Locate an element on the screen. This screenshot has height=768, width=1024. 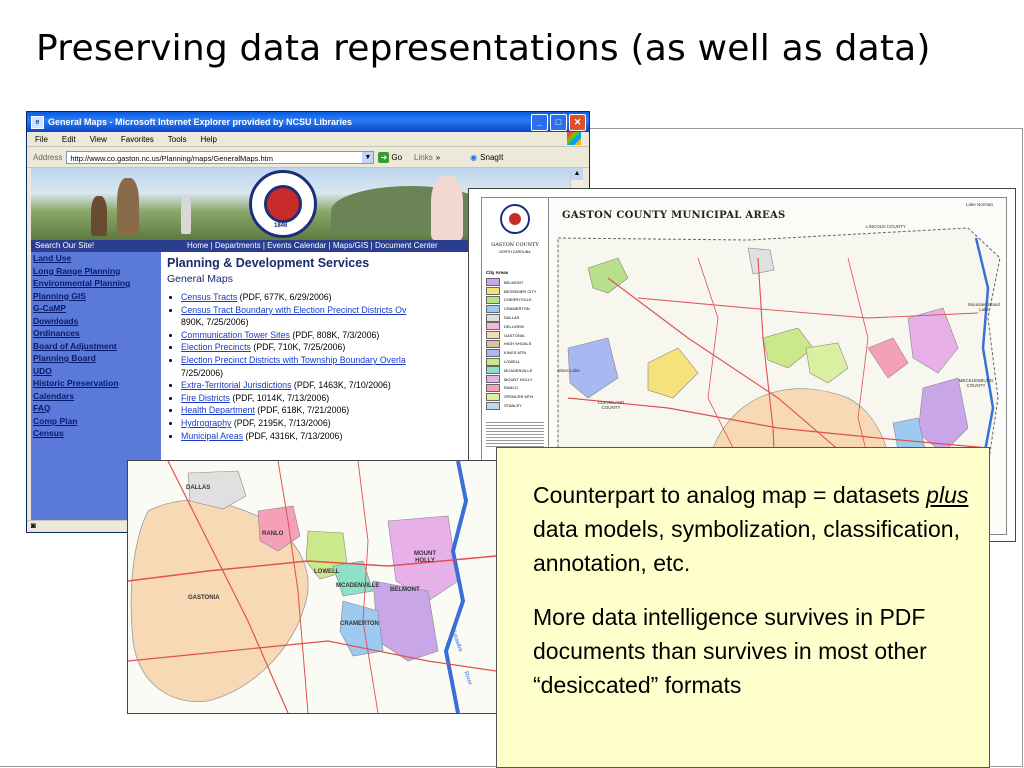
legend-state: NORTH CAROLINA is located at coordinates (515, 252).